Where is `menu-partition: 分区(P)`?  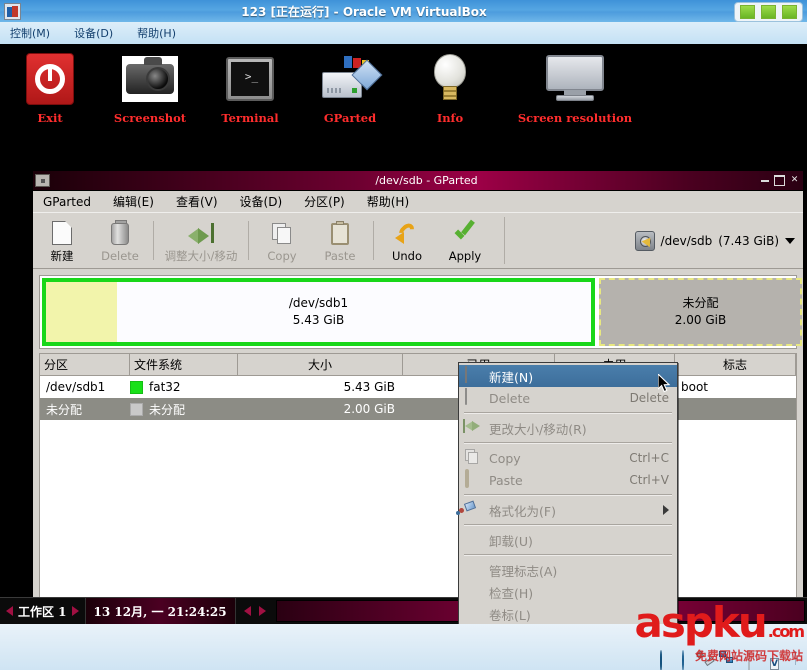 menu-partition: 分区(P) is located at coordinates (324, 201).